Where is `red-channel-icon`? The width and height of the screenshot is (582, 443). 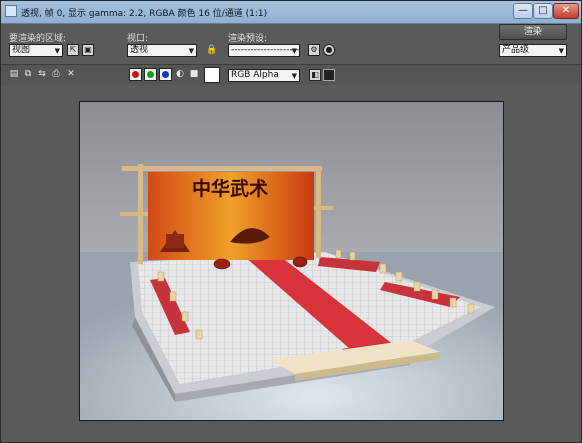
red-channel-icon is located at coordinates (135, 74).